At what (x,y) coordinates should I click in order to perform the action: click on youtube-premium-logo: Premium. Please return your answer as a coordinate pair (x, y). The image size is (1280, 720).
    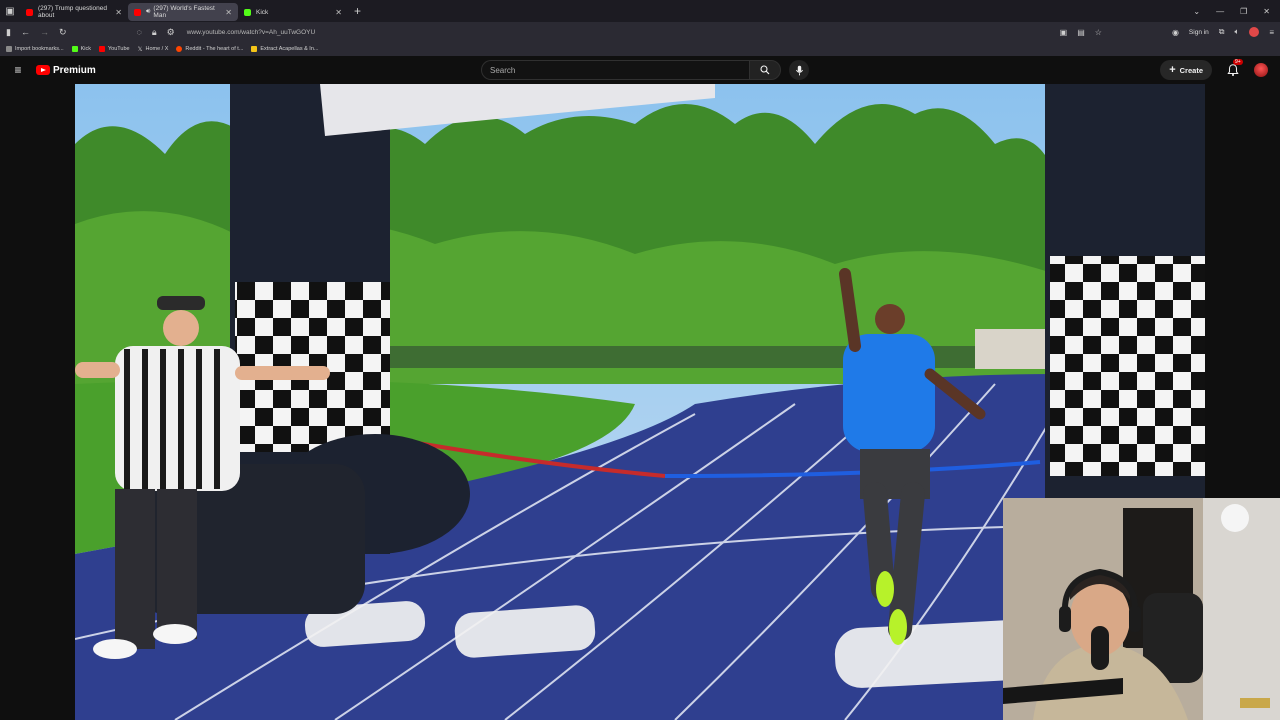
    Looking at the image, I should click on (66, 70).